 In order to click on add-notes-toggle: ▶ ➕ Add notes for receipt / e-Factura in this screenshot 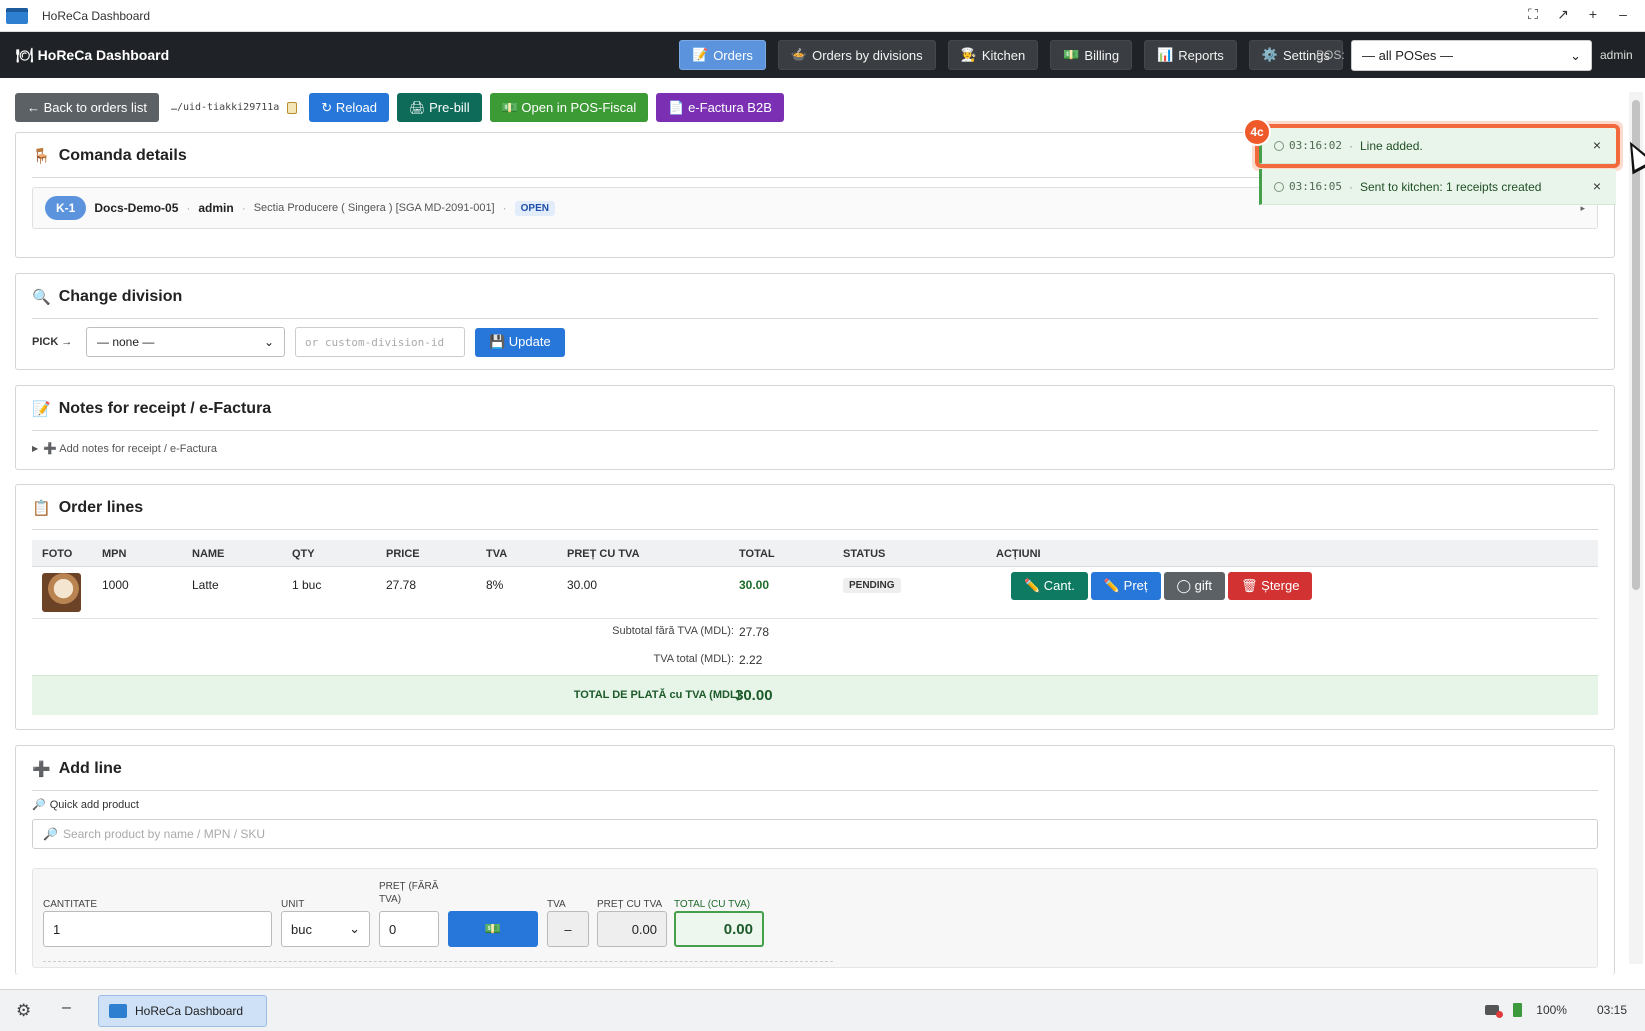, I will do `click(124, 448)`.